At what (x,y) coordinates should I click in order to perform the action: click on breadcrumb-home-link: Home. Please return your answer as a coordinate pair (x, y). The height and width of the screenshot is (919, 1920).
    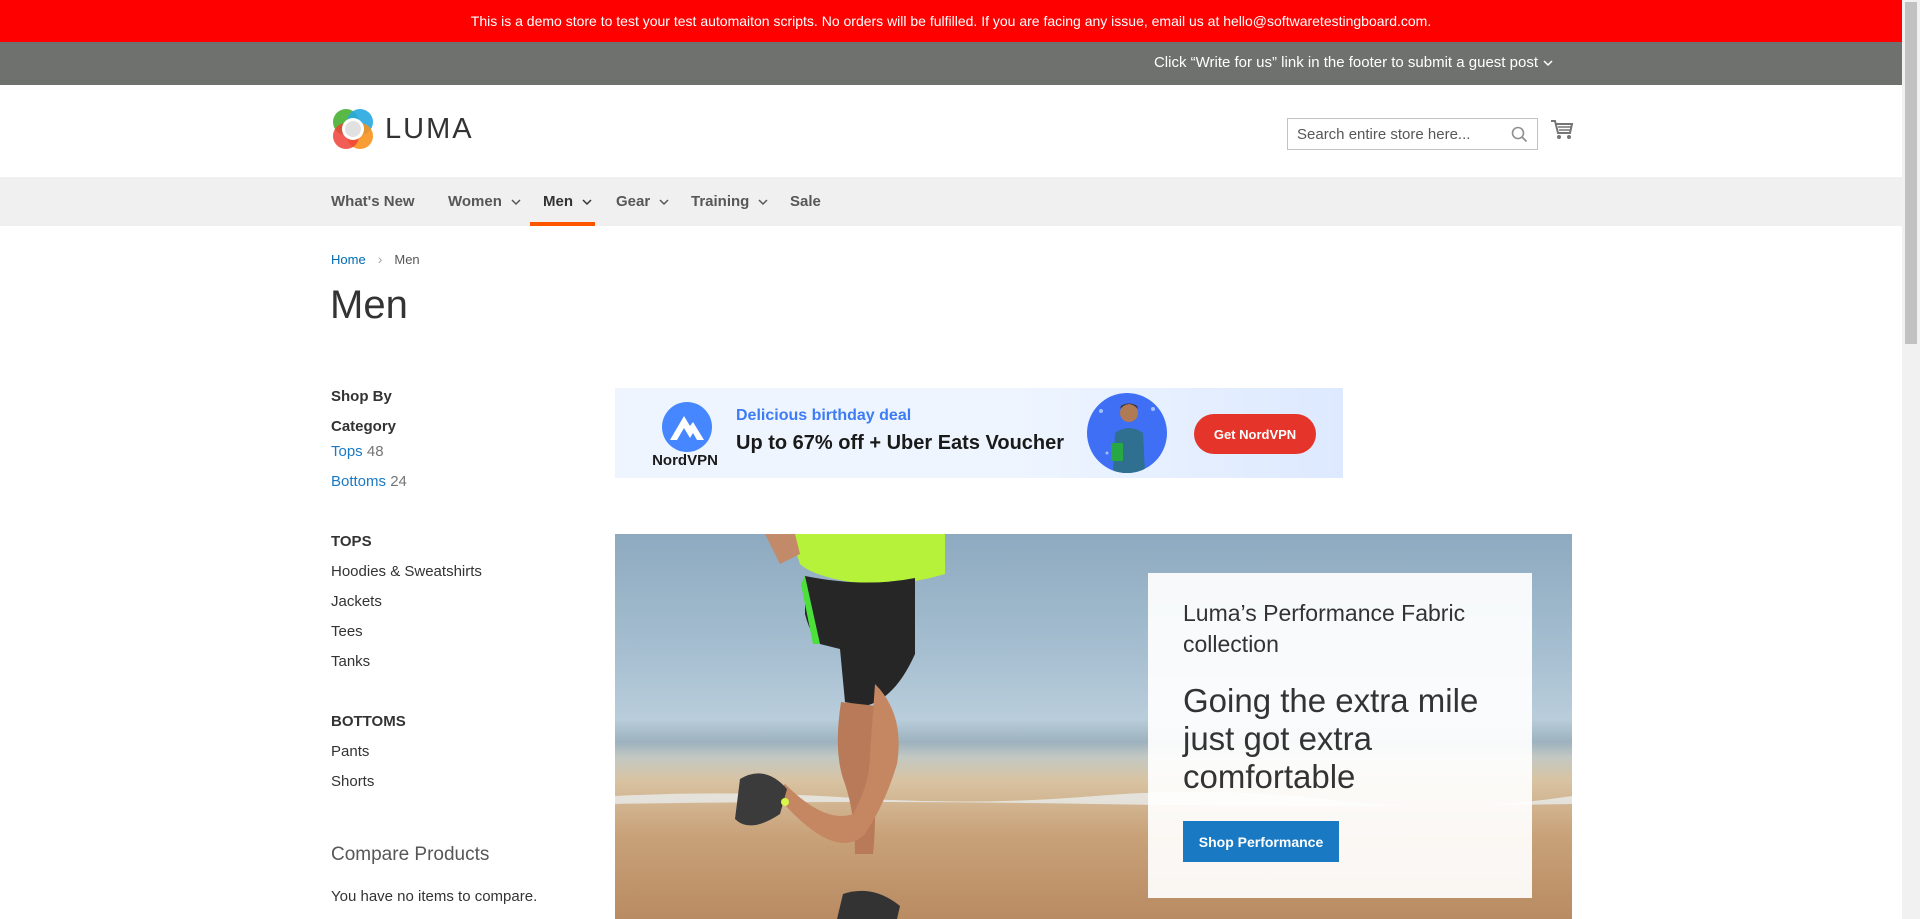
    Looking at the image, I should click on (348, 259).